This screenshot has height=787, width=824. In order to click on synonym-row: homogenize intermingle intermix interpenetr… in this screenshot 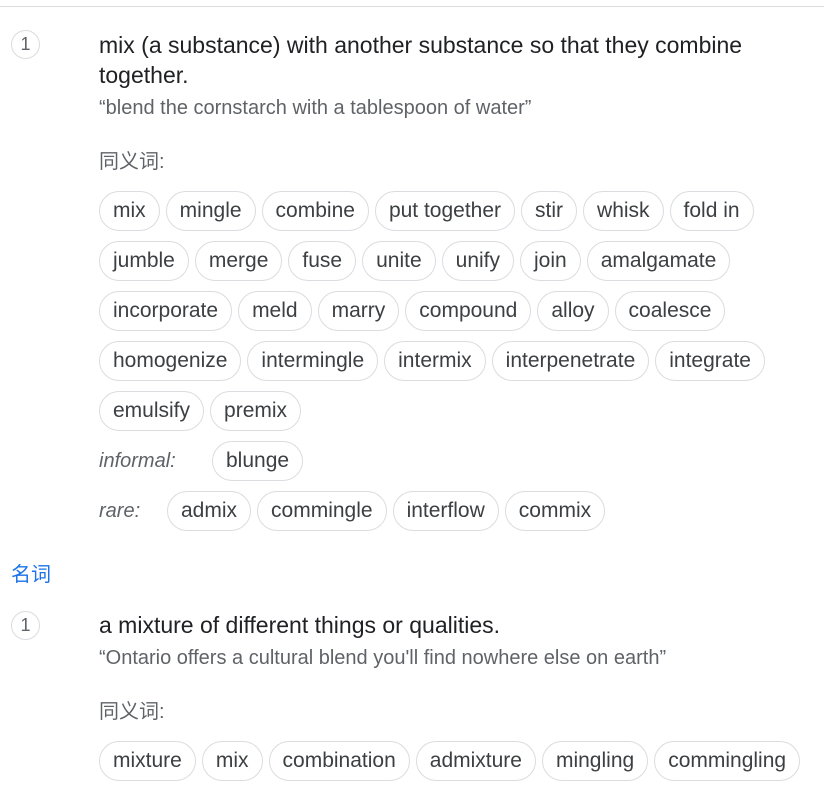, I will do `click(432, 361)`.